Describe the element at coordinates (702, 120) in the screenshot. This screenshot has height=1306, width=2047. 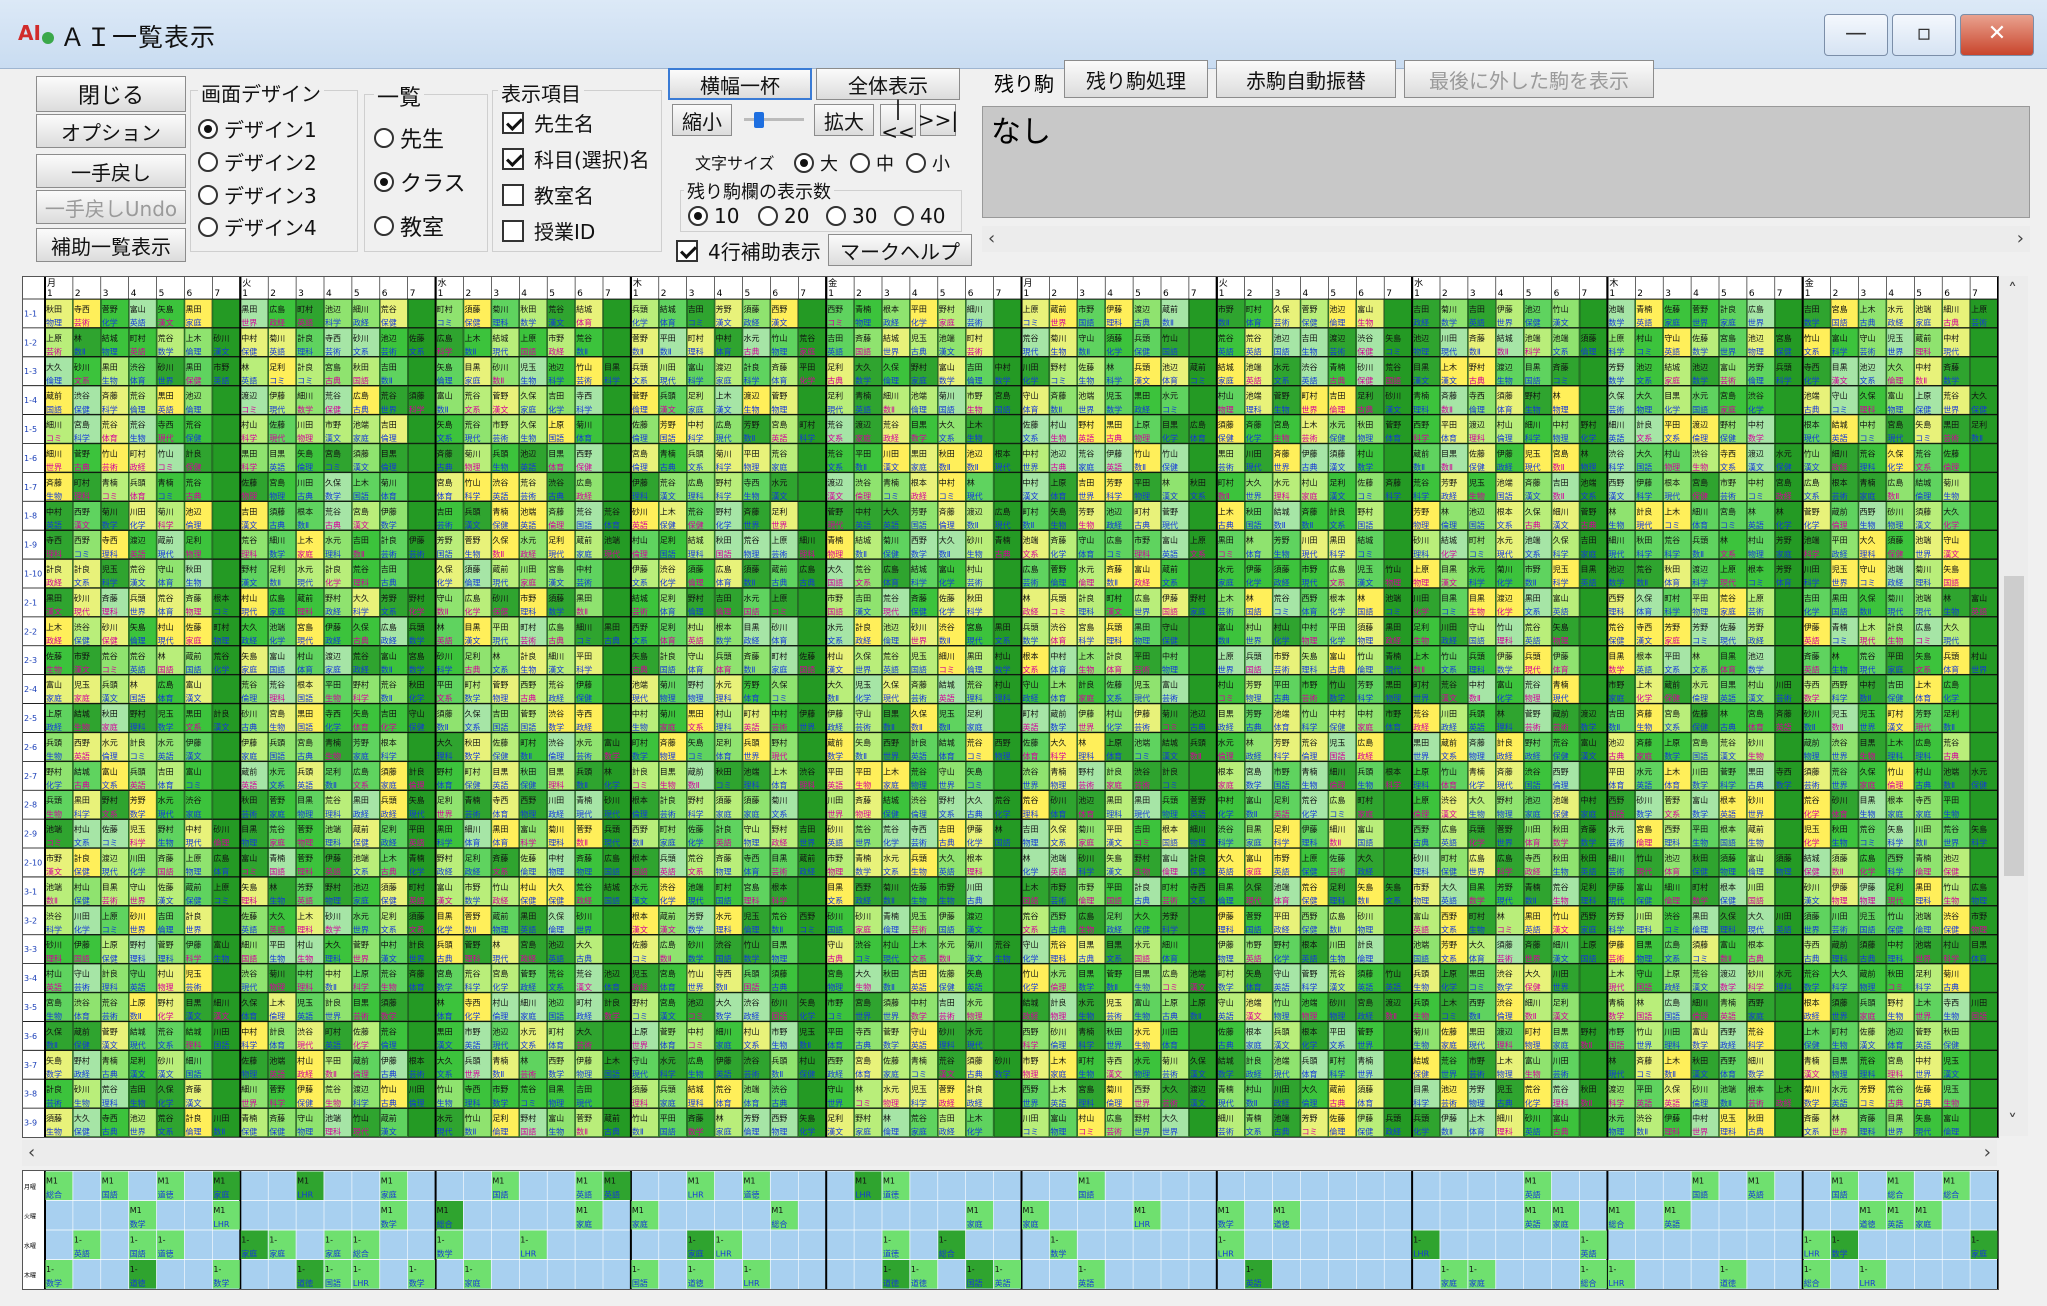
I see `shrink-button: 縮小` at that location.